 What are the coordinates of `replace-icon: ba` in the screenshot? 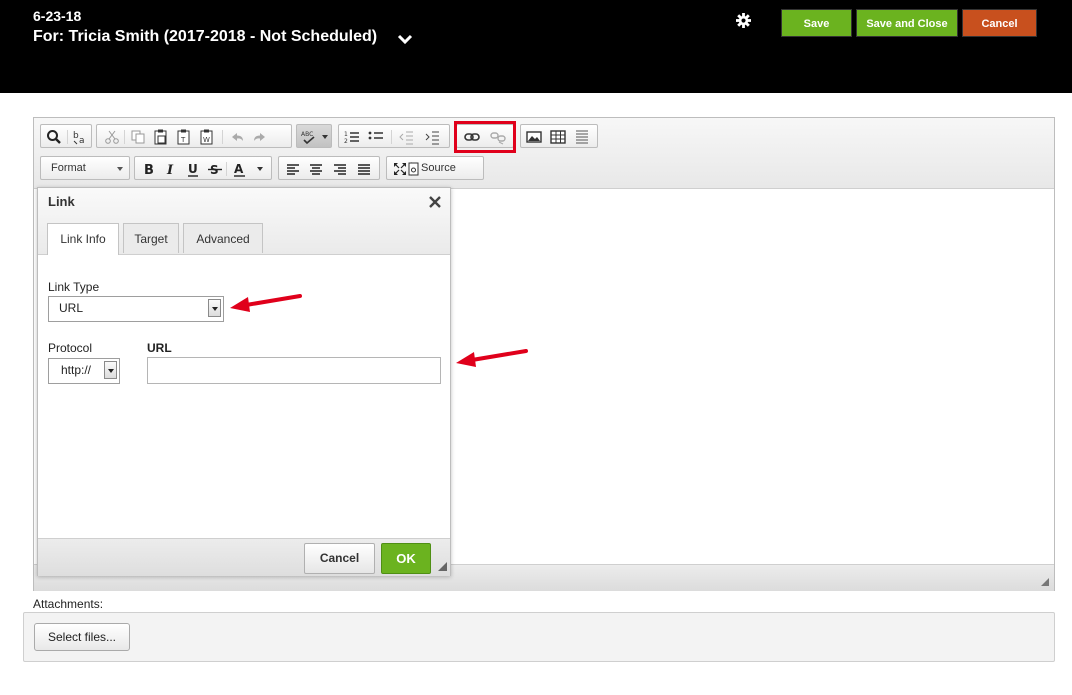 It's located at (80, 137).